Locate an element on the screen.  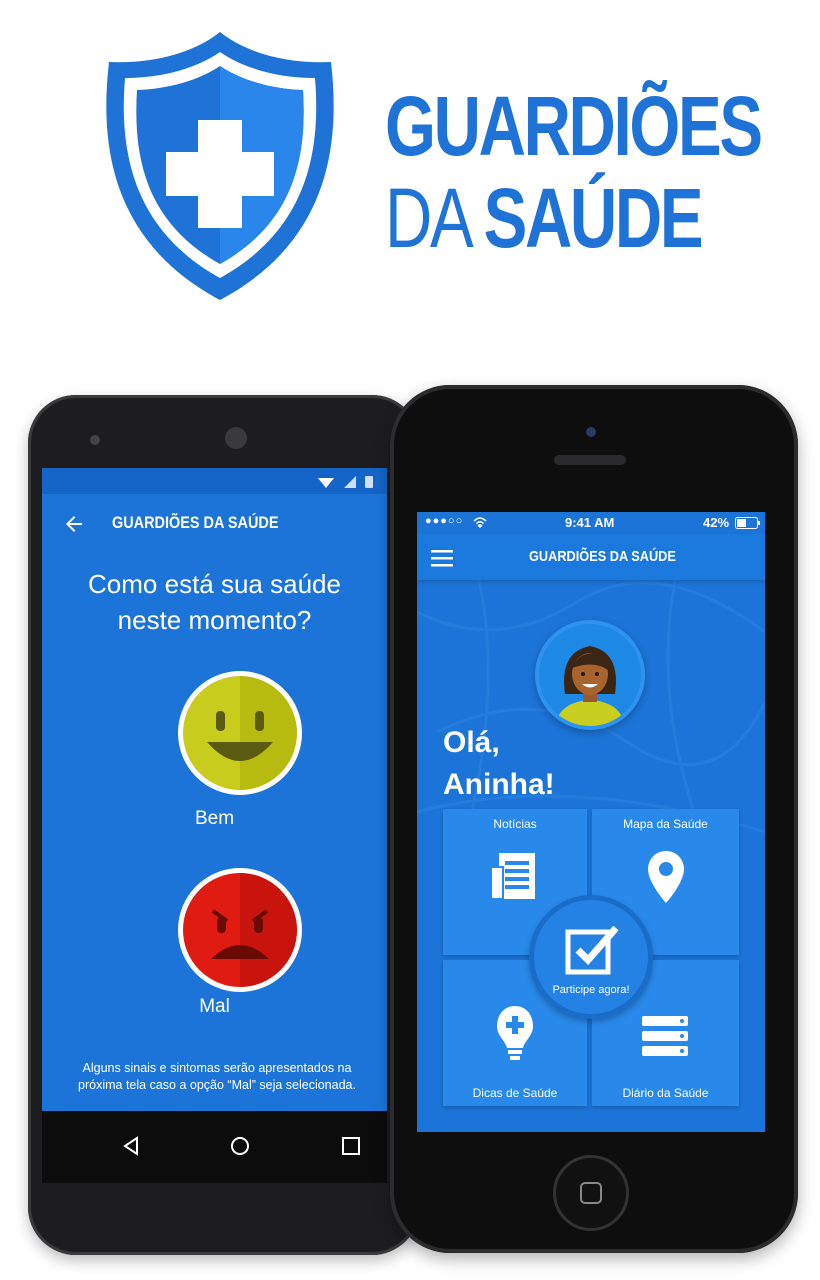
checkbox-check-icon is located at coordinates (592, 950).